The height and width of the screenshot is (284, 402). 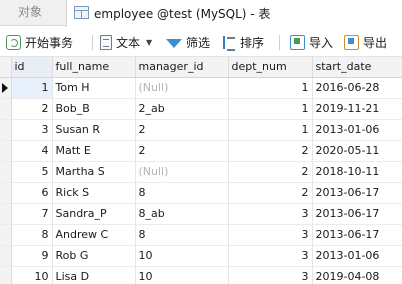 I want to click on cell-start-date: 2019-11-21, so click(x=357, y=109).